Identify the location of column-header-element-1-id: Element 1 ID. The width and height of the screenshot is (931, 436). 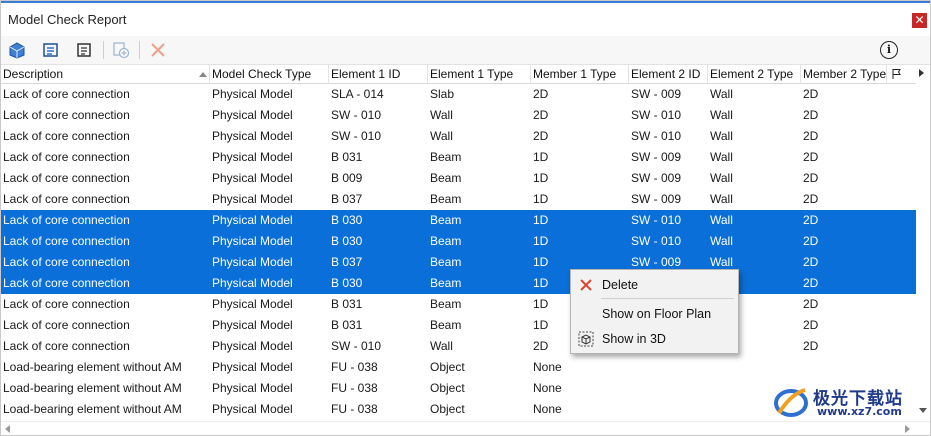
(378, 74).